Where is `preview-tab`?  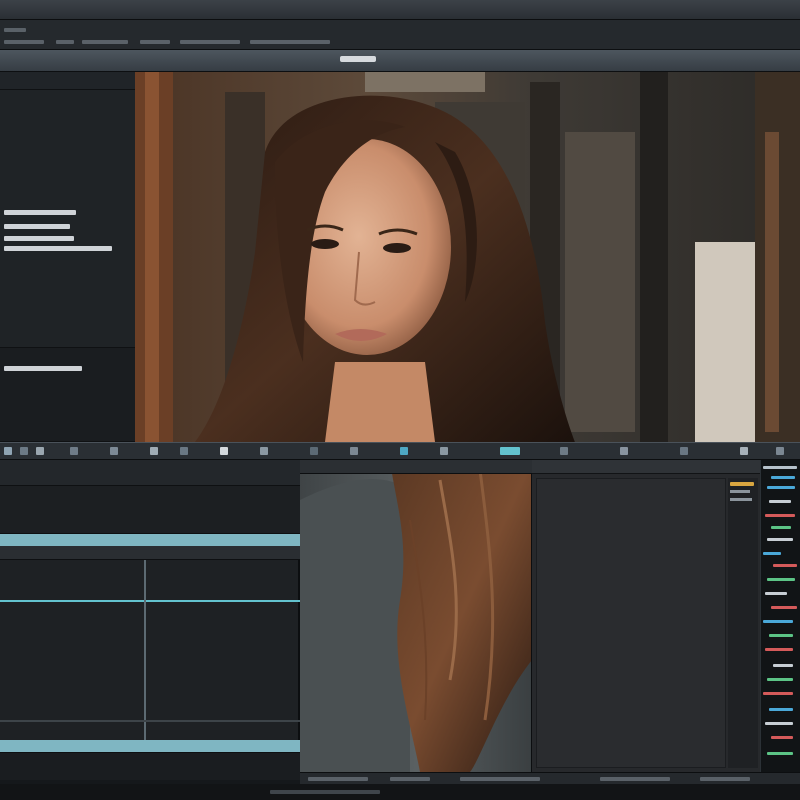 preview-tab is located at coordinates (416, 467).